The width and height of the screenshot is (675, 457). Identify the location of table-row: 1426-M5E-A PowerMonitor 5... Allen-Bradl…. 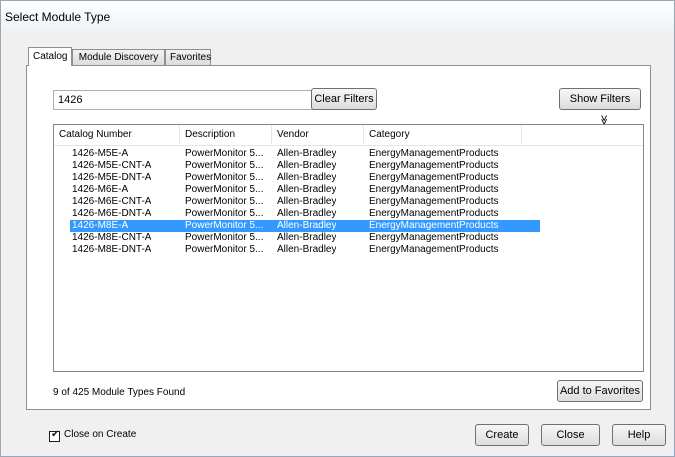
(348, 154).